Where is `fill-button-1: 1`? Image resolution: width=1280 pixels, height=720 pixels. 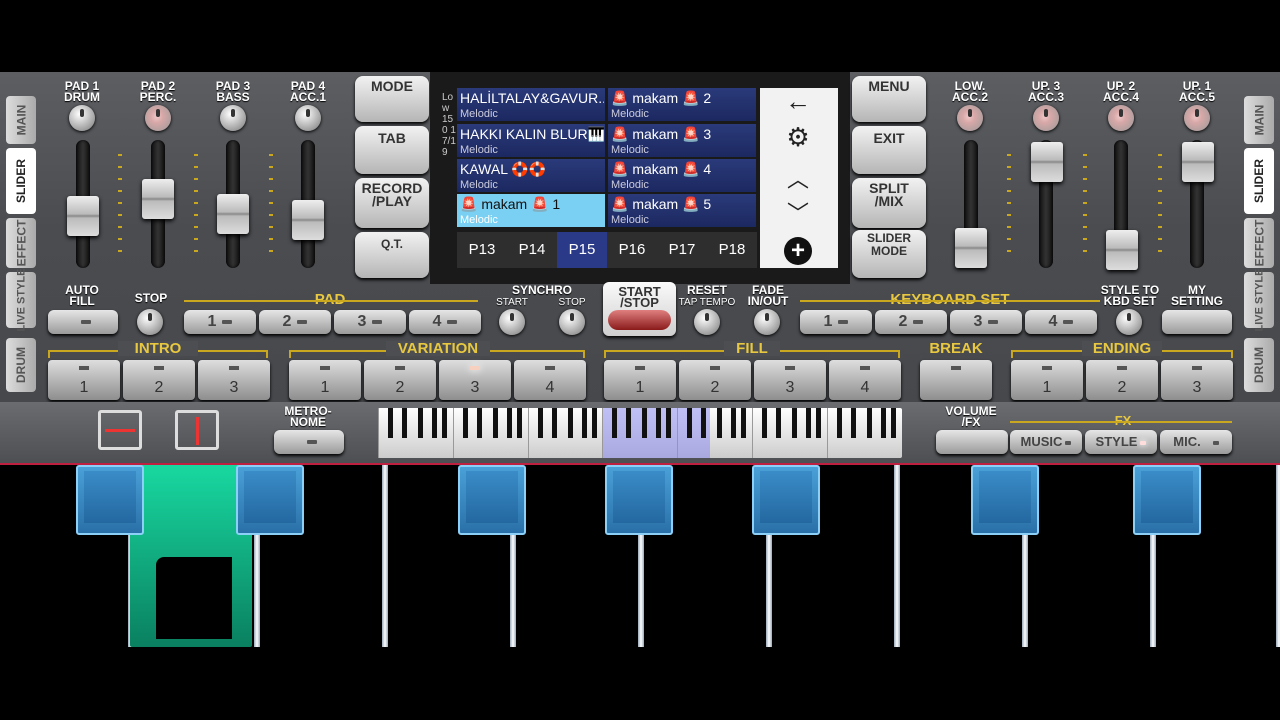 fill-button-1: 1 is located at coordinates (640, 380).